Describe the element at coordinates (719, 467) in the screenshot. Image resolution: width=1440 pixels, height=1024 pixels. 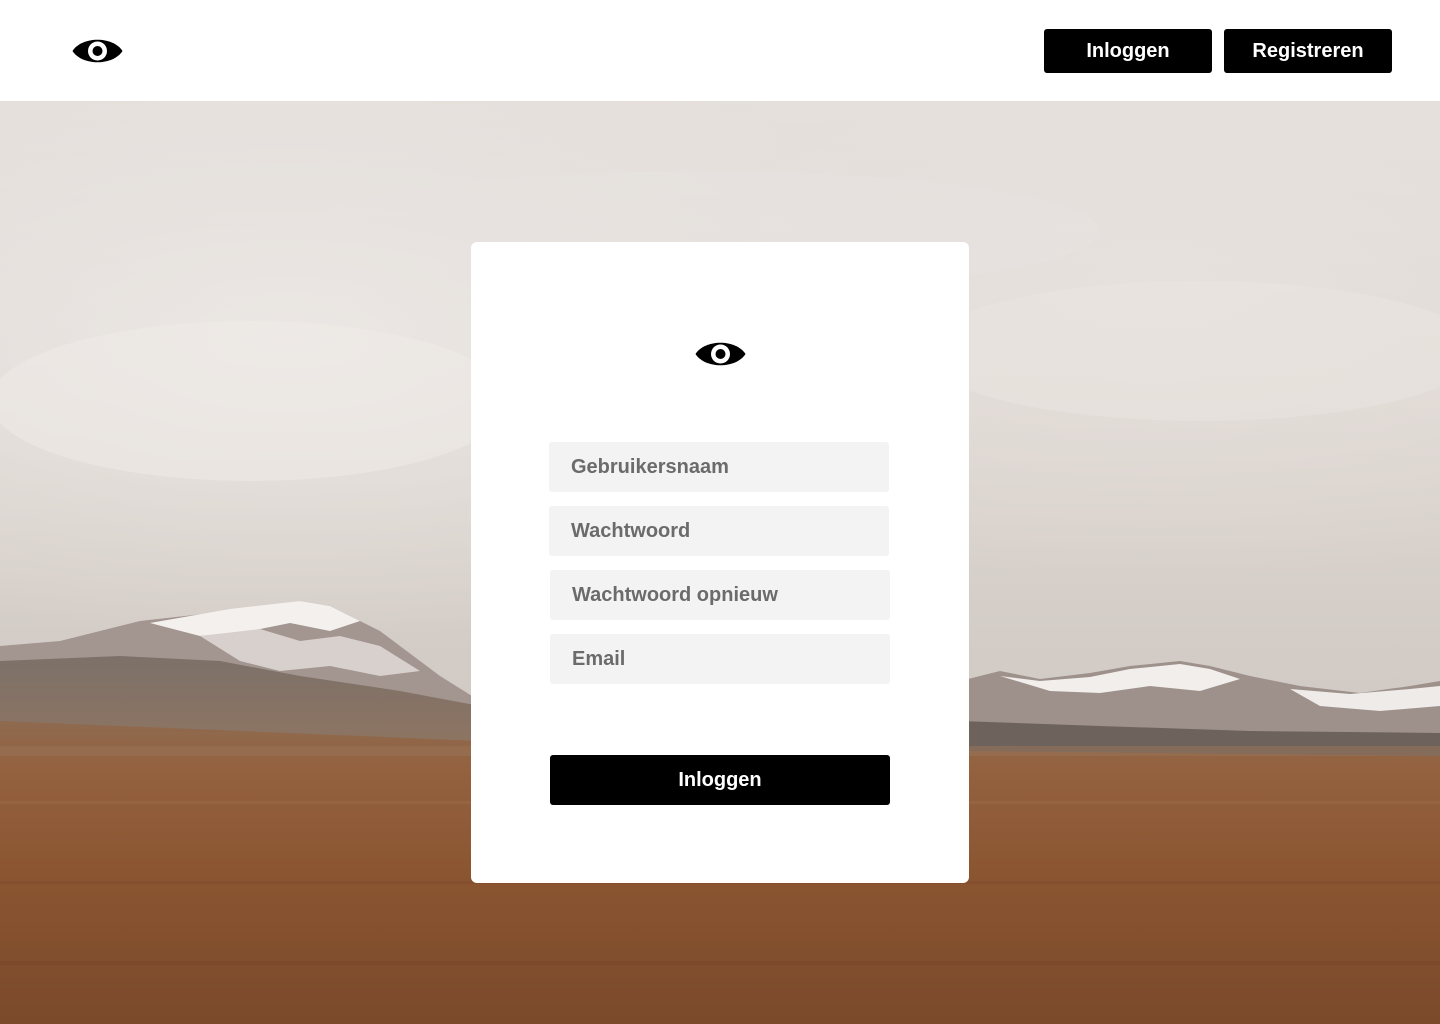
I see `username-field` at that location.